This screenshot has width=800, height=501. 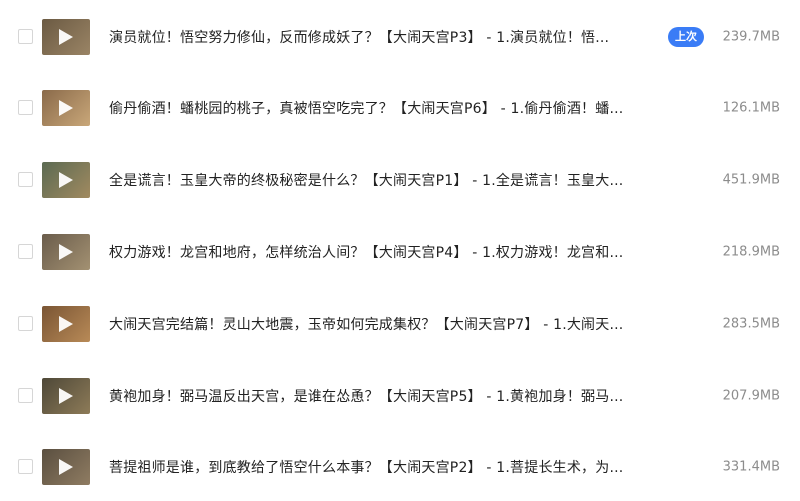 I want to click on file-size: 331.4MB, so click(x=751, y=467).